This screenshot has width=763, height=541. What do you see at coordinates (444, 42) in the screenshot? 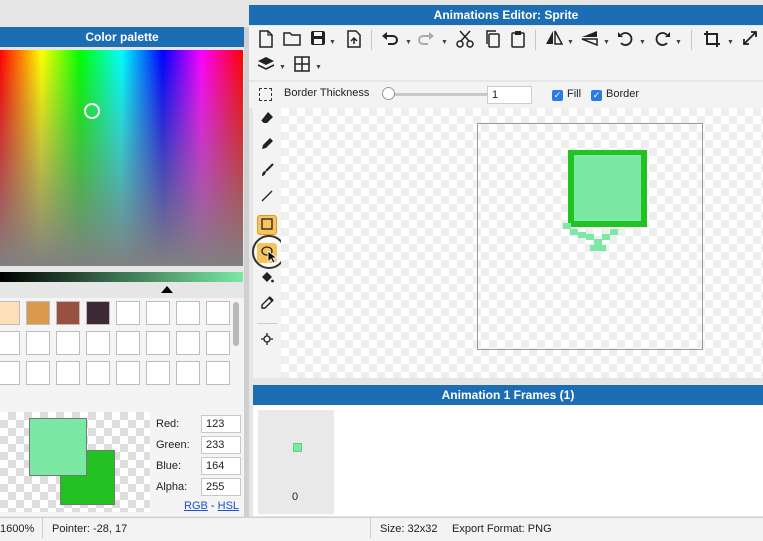
I see `redo-dropdown-caret: ▼` at bounding box center [444, 42].